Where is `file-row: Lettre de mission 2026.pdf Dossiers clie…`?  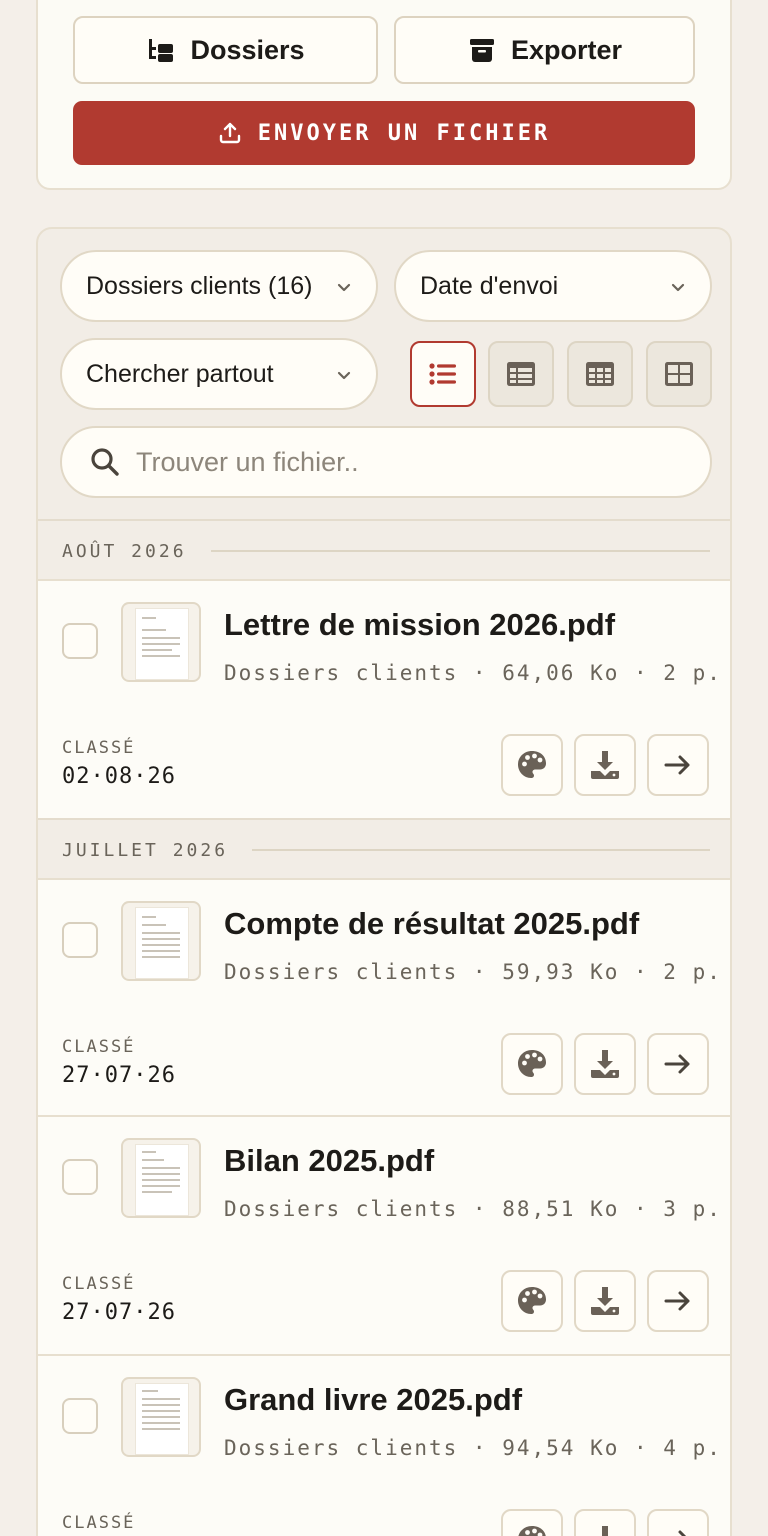
file-row: Lettre de mission 2026.pdf Dossiers clie… is located at coordinates (384, 699).